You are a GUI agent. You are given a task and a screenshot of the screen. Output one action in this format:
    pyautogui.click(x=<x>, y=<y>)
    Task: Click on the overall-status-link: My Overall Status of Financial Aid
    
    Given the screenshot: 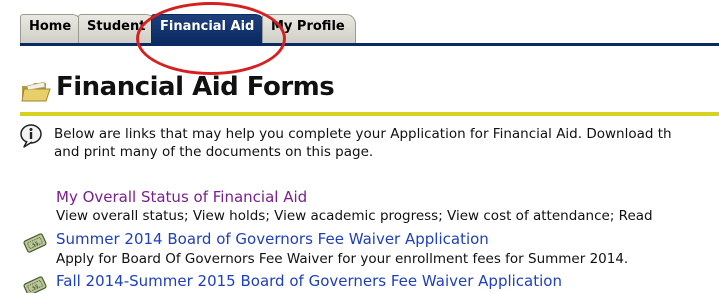 What is the action you would take?
    pyautogui.click(x=181, y=197)
    